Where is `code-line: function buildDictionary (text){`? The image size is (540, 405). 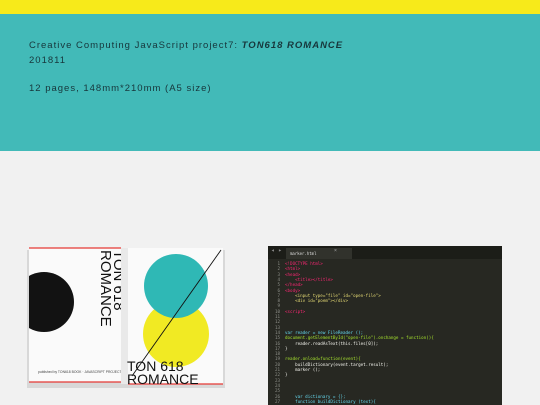 code-line: function buildDictionary (text){ is located at coordinates (330, 401).